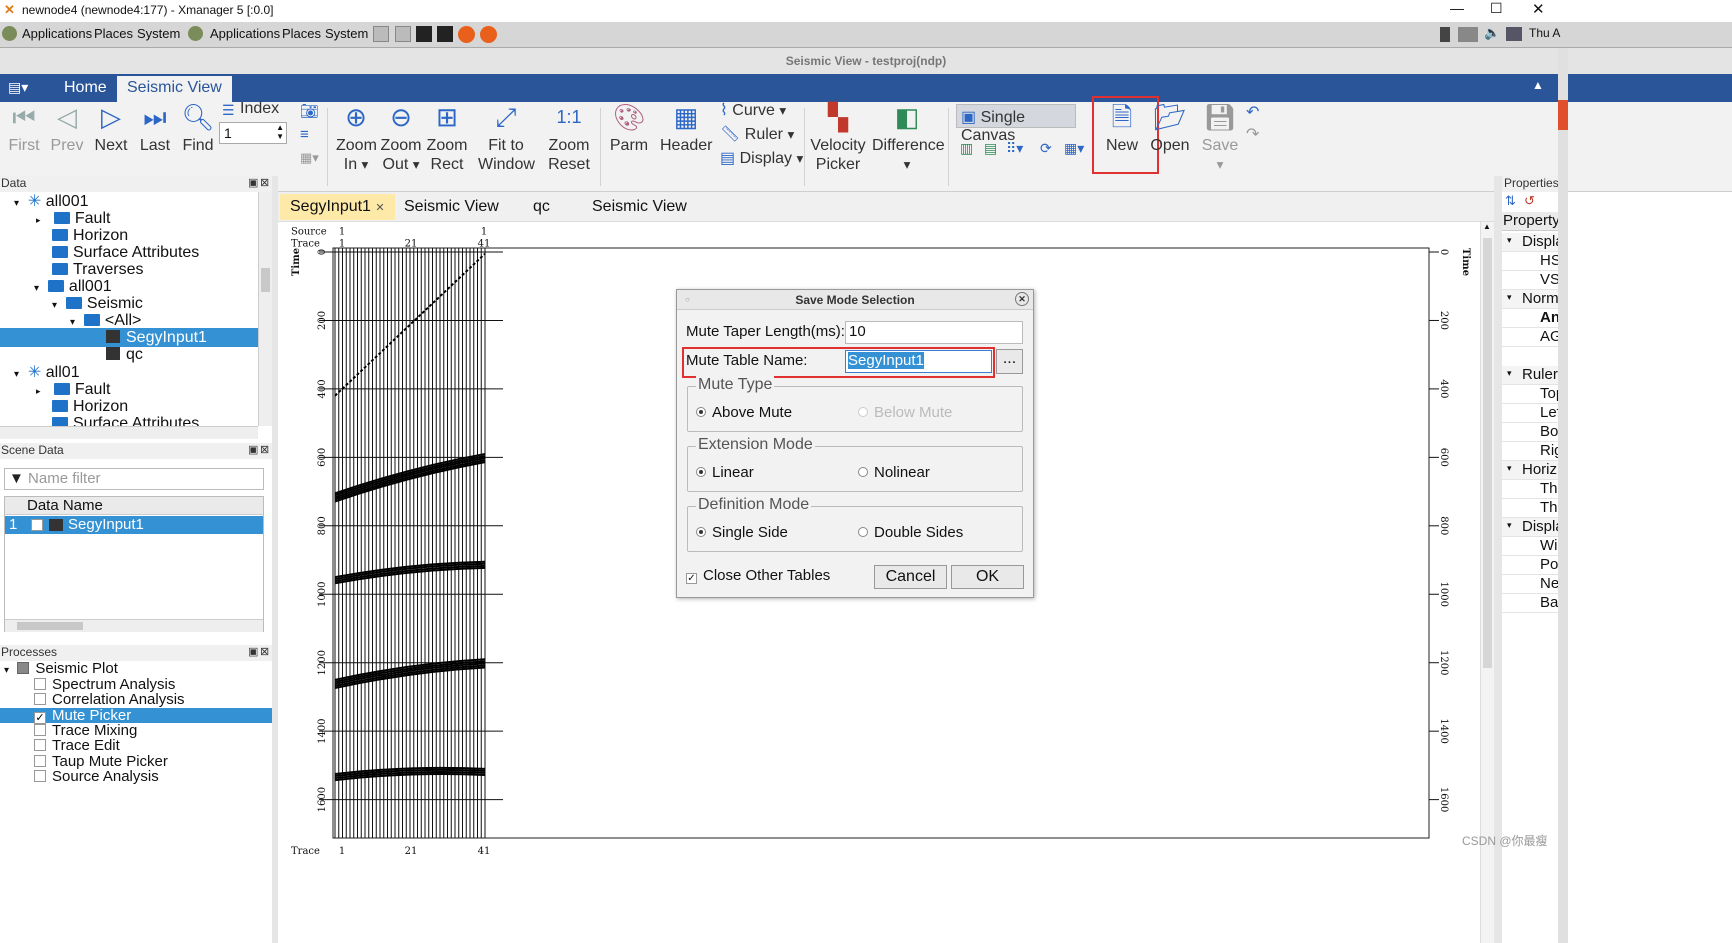  I want to click on tab-home: Home, so click(85, 88).